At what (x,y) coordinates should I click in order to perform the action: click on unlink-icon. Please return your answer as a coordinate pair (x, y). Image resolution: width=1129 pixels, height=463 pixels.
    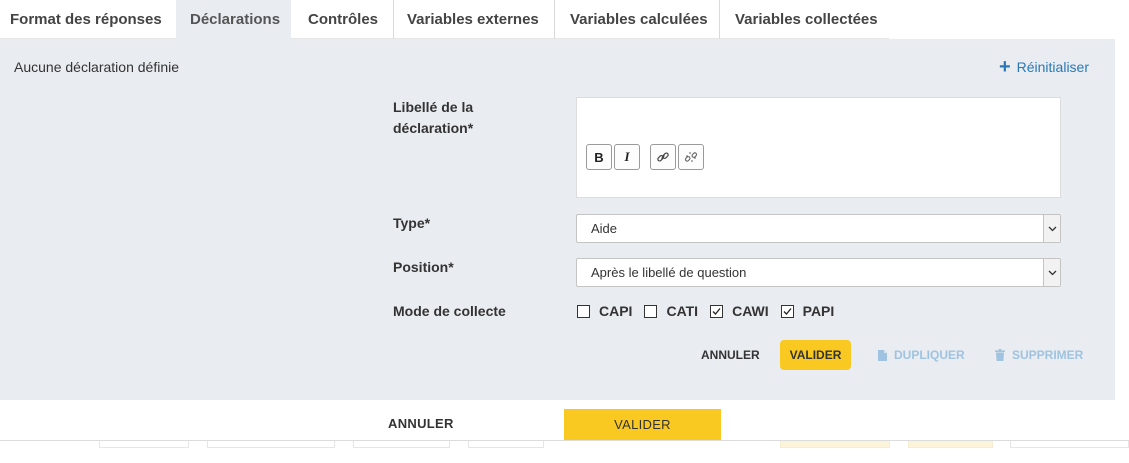
    Looking at the image, I should click on (691, 157).